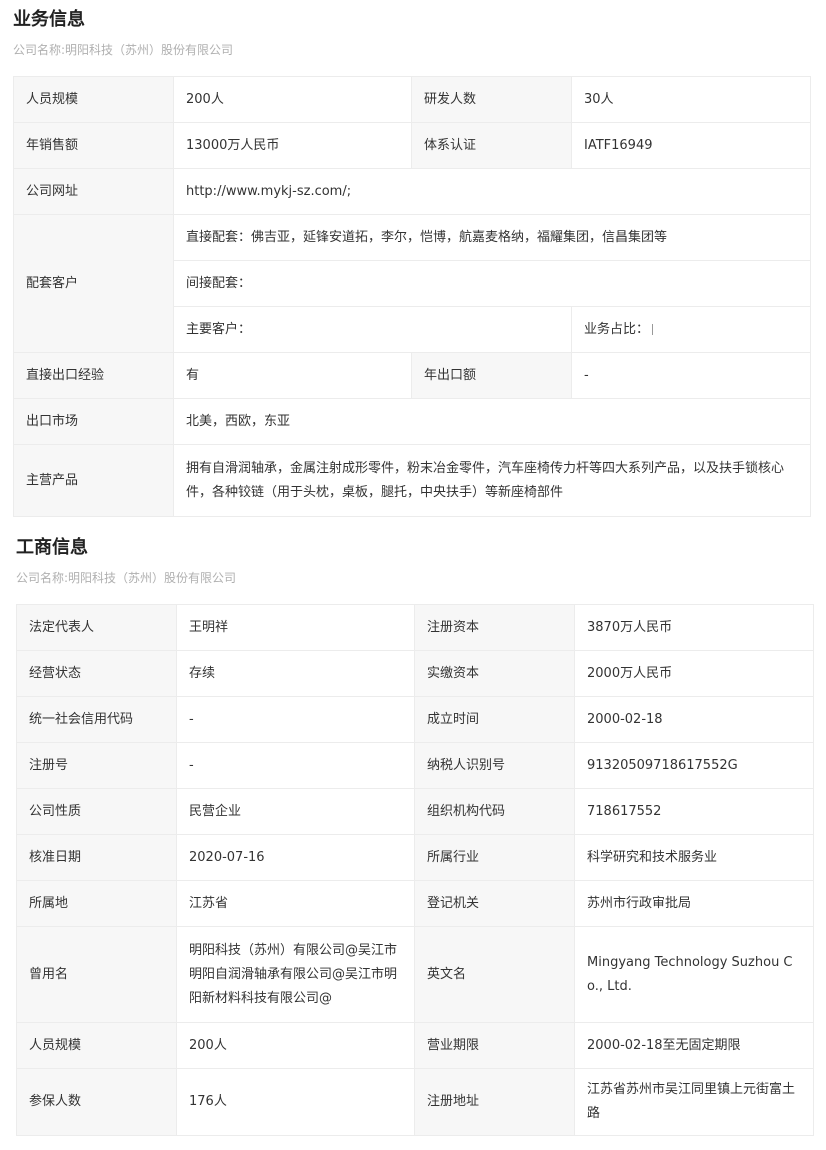 The width and height of the screenshot is (826, 1150). Describe the element at coordinates (96, 765) in the screenshot. I see `row-label: 注册号` at that location.